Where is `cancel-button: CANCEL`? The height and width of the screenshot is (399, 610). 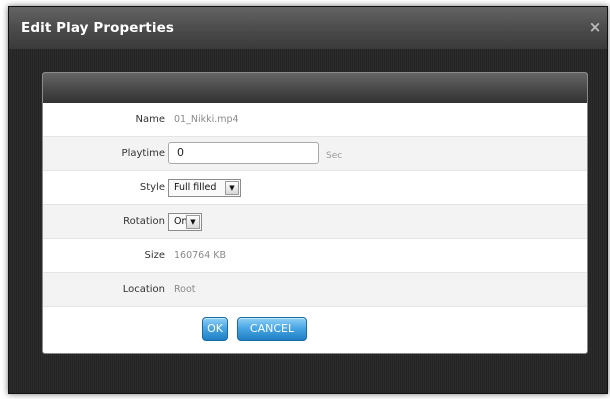 cancel-button: CANCEL is located at coordinates (272, 329).